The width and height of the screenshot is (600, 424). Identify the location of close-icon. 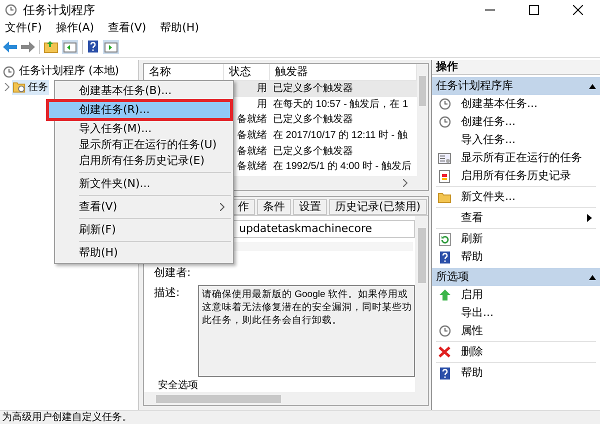
(578, 10).